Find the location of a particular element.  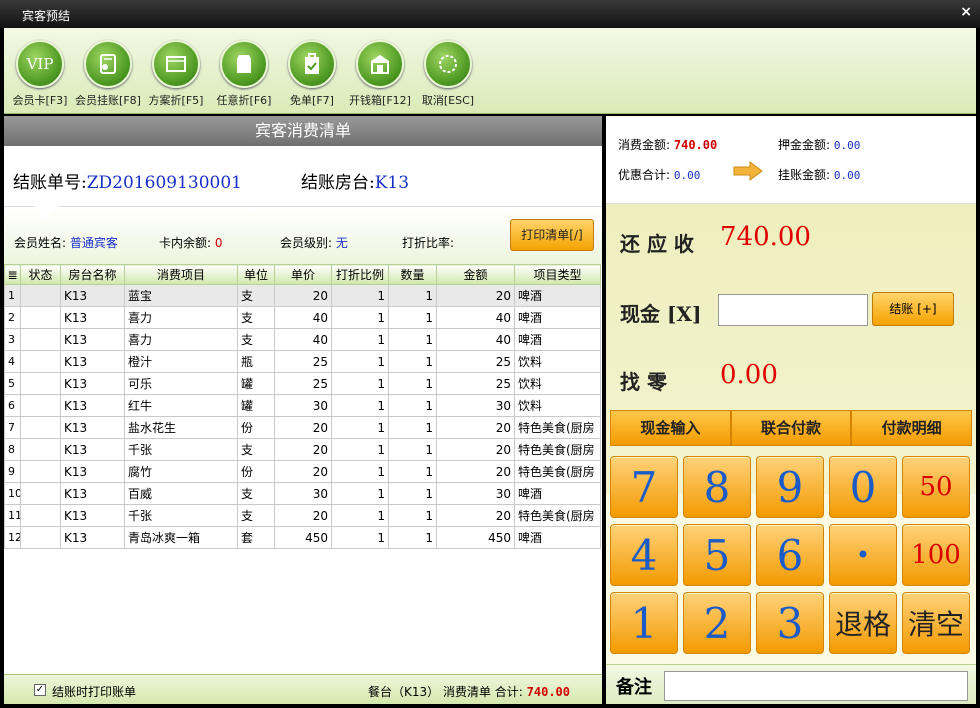

column-header: ≣ is located at coordinates (12, 274).